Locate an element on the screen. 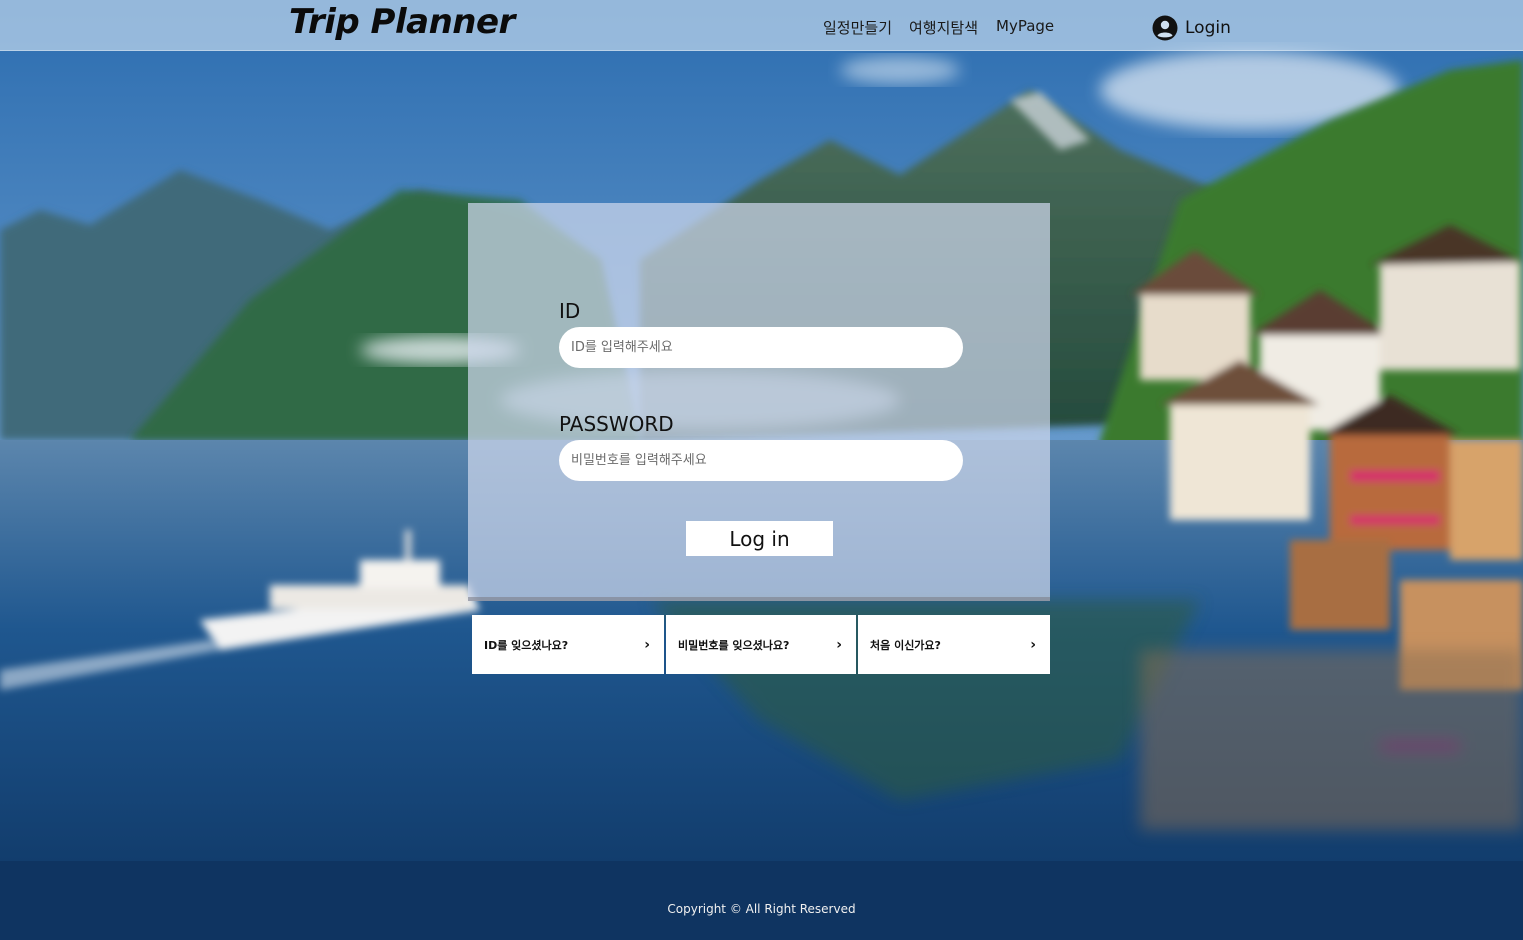 This screenshot has width=1523, height=940. forgot-id-link: ID를 잊으셨나요? › is located at coordinates (568, 644).